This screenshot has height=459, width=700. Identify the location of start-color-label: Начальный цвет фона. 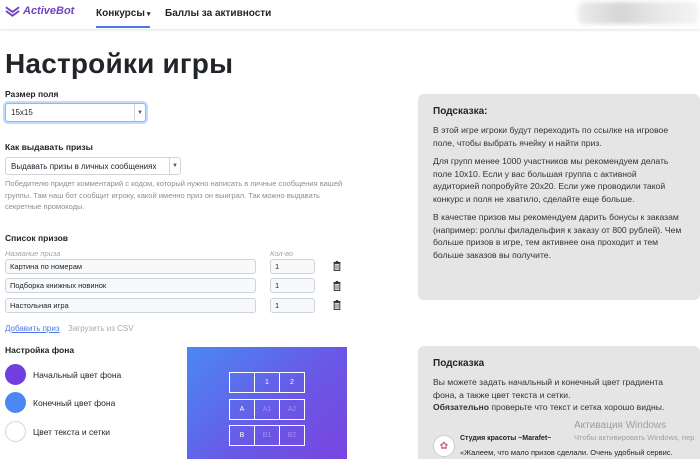
(77, 374).